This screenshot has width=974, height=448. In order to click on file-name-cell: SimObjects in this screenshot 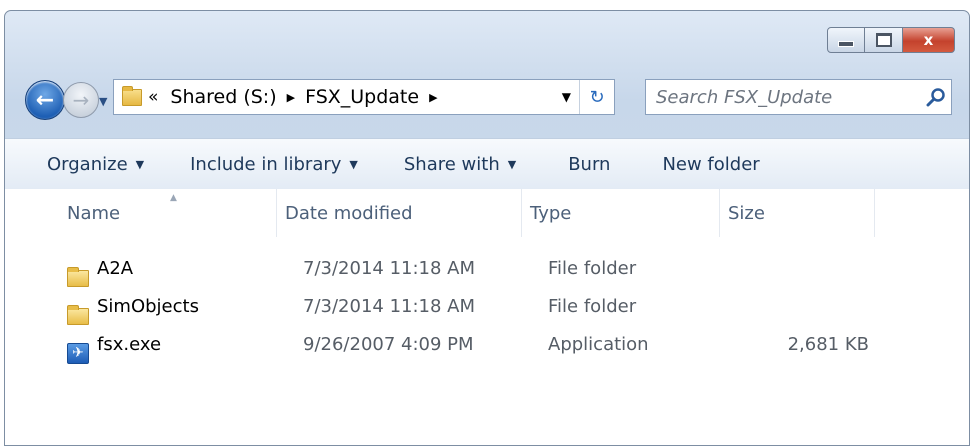, I will do `click(145, 310)`.